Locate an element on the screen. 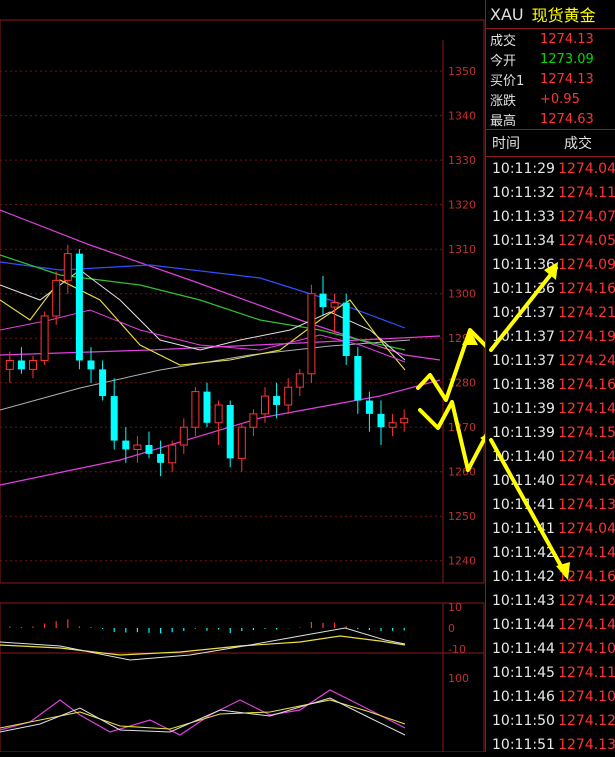 This screenshot has width=615, height=757. tick-row: 10:11:44 1274.10 is located at coordinates (550, 649).